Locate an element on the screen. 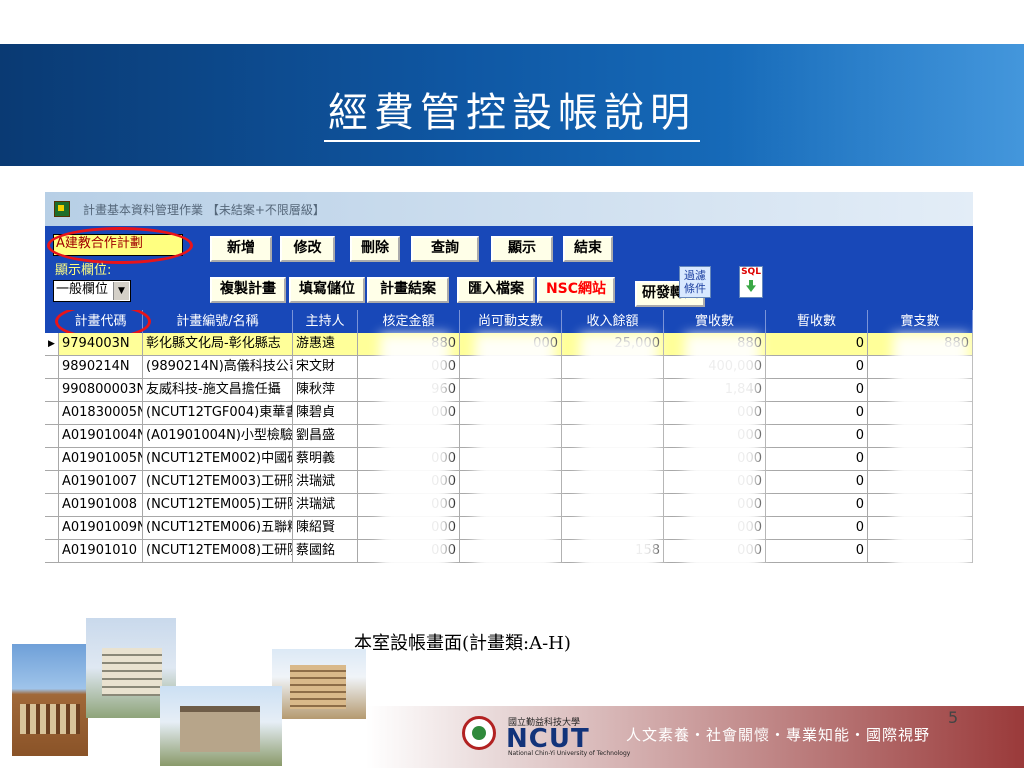  table-cell: (NCUT12TEM002)中國砂輪 is located at coordinates (218, 459).